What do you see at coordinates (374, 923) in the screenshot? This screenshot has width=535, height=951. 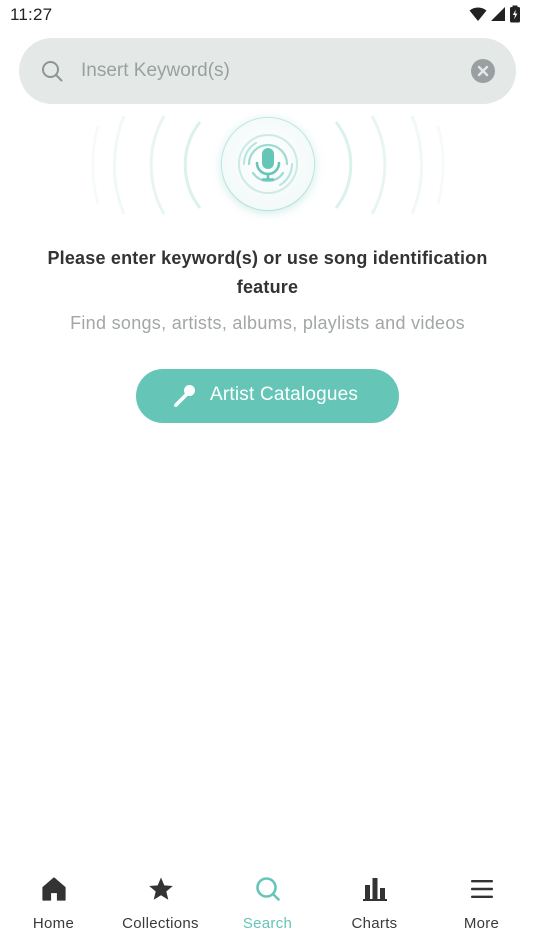 I see `nav-label-charts: Charts` at bounding box center [374, 923].